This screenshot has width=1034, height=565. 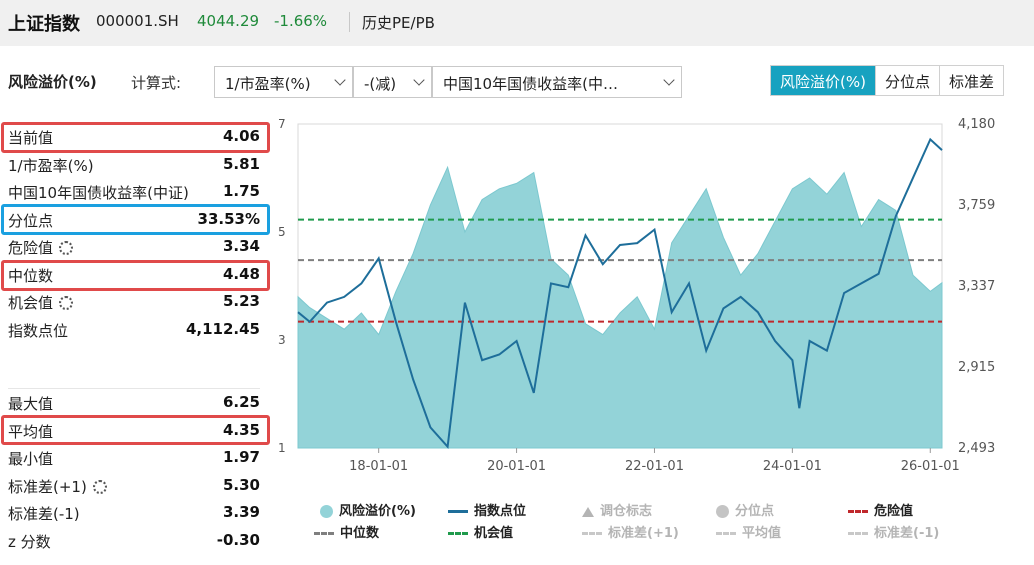 I want to click on operator-select: -(减), so click(x=392, y=82).